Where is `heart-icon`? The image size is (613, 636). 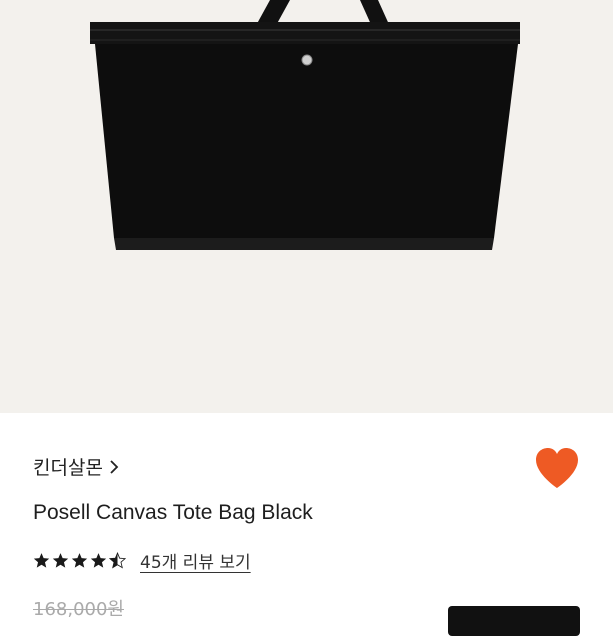
heart-icon is located at coordinates (557, 468).